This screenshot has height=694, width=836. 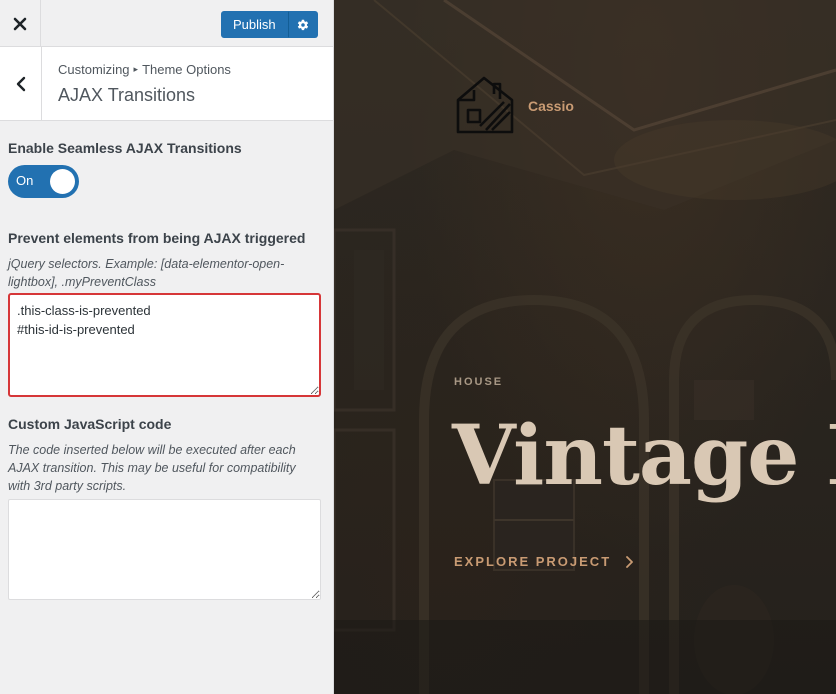 I want to click on breadcrumb: Customizing ▸ Theme Options, so click(x=144, y=69).